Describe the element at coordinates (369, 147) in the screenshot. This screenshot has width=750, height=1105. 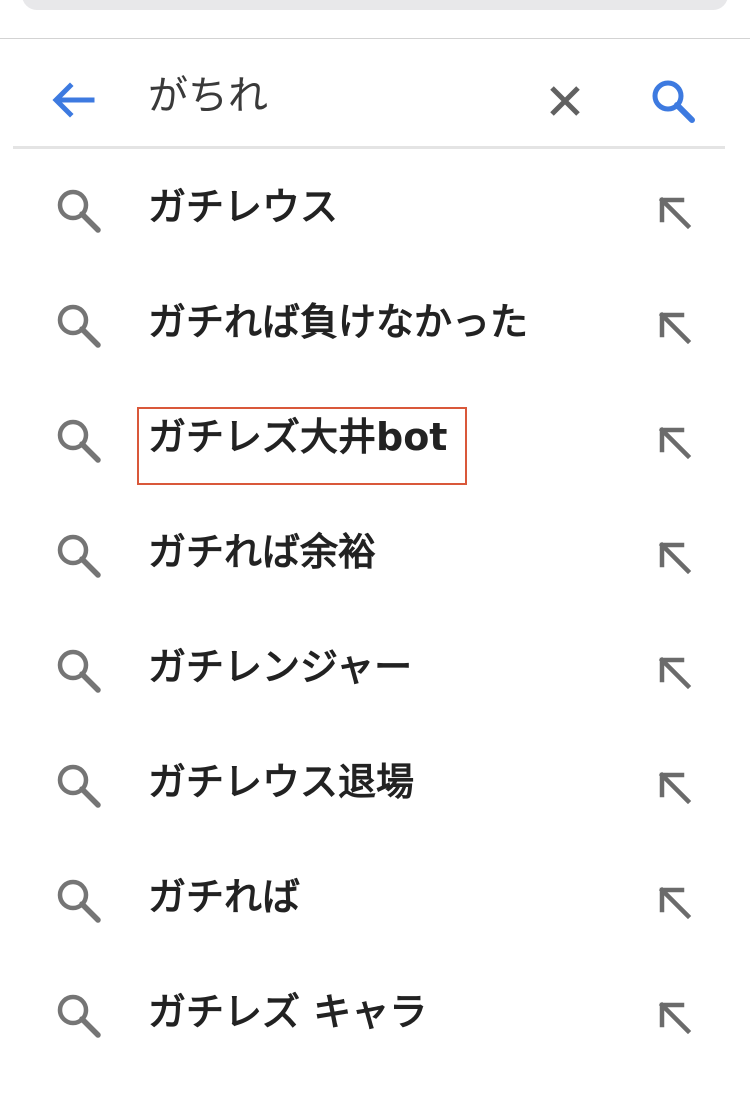
I see `search-divider` at that location.